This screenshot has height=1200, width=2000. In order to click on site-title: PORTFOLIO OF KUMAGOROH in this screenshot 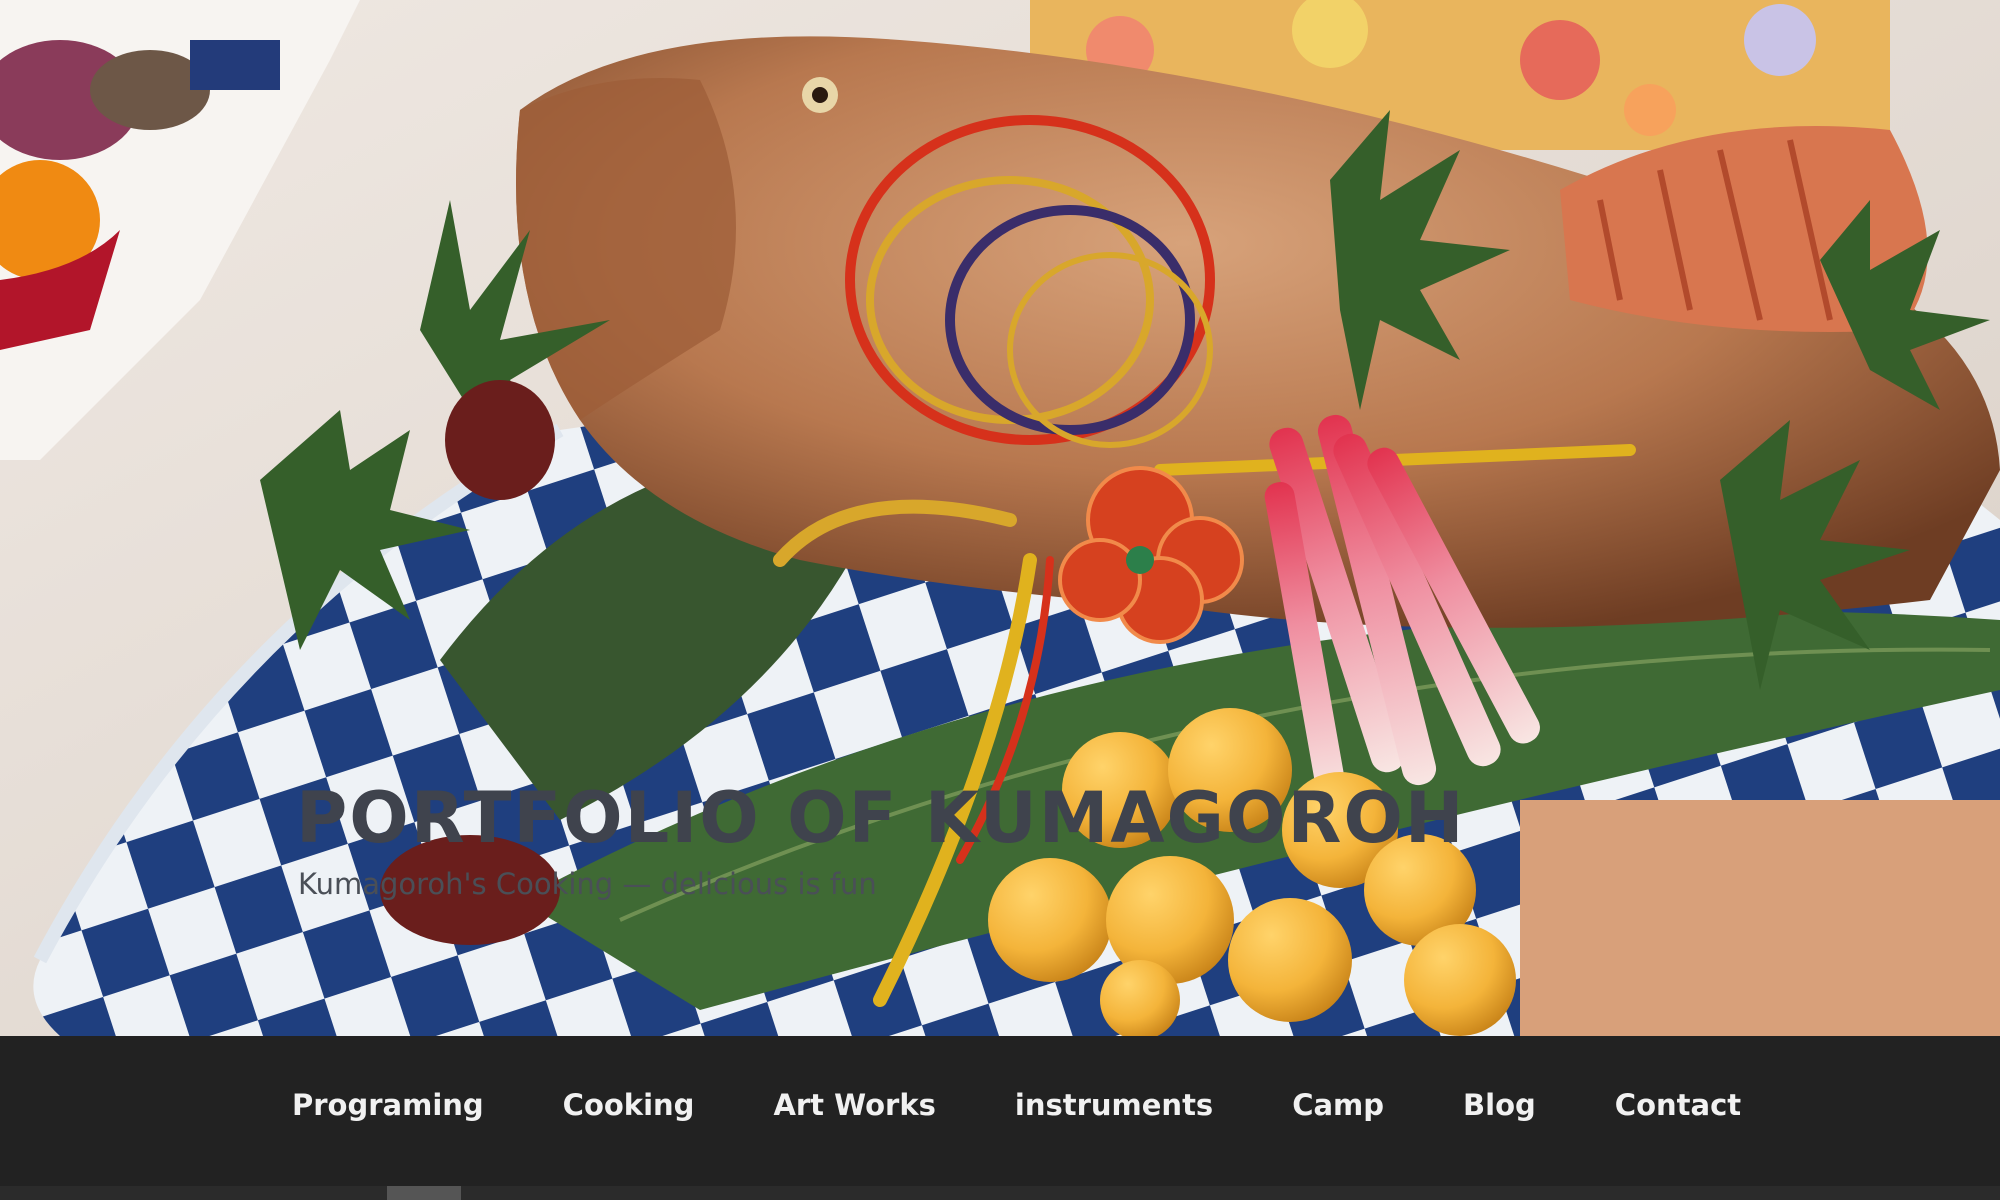, I will do `click(881, 818)`.